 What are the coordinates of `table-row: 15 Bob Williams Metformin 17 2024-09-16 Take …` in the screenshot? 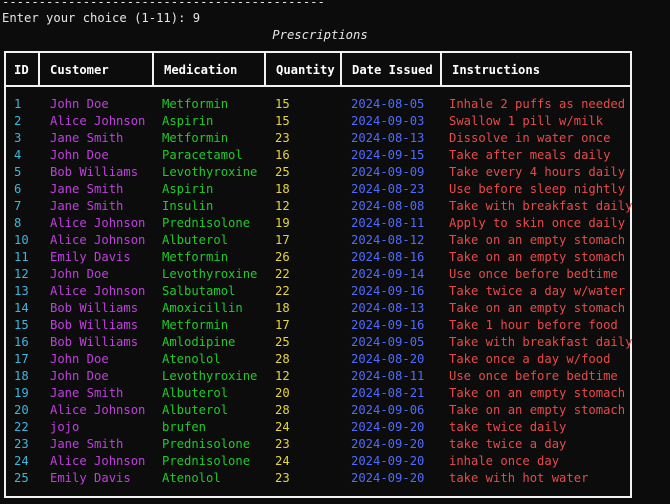 It's located at (318, 325).